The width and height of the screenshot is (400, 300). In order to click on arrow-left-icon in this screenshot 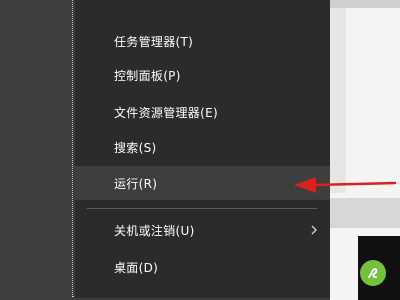, I will do `click(345, 185)`.